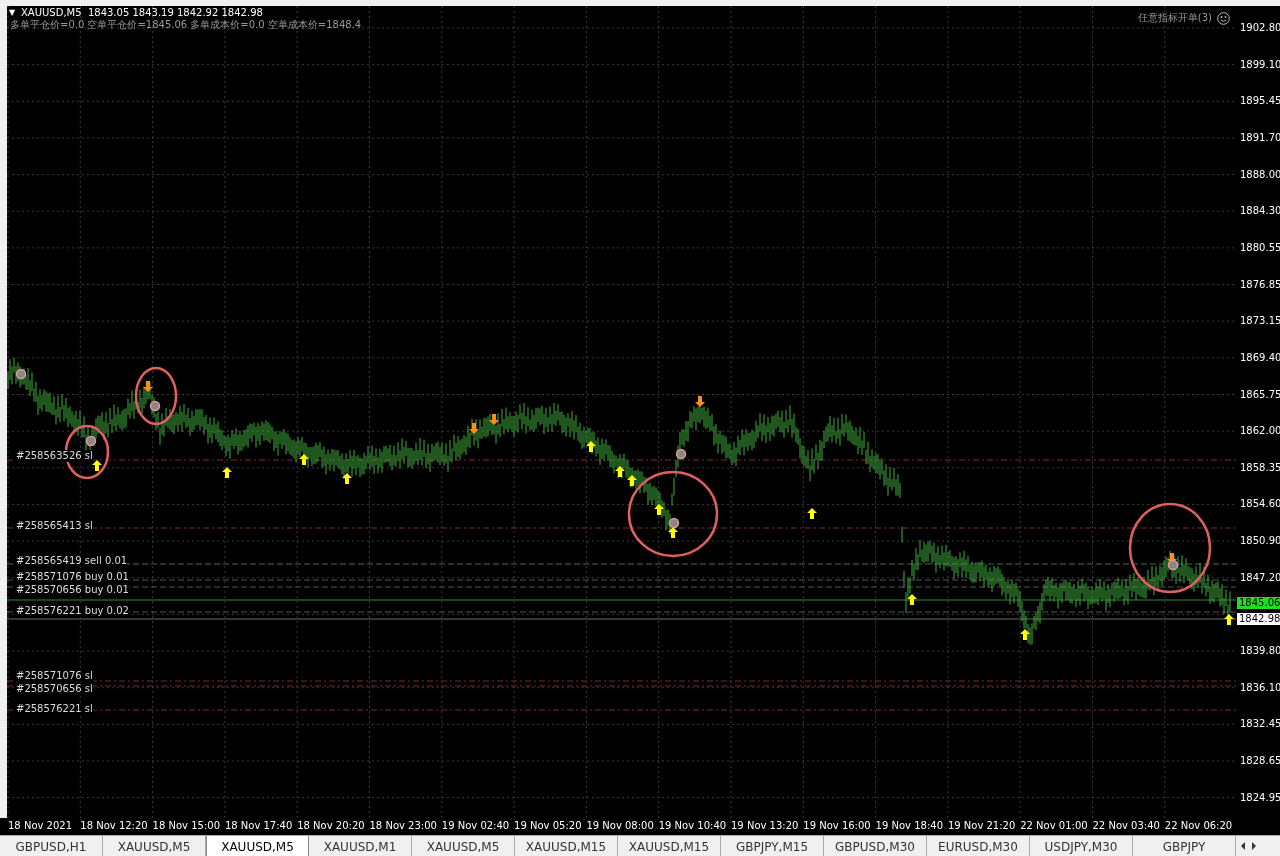 This screenshot has height=856, width=1280. What do you see at coordinates (1260, 577) in the screenshot?
I see `price-label: 1847.20` at bounding box center [1260, 577].